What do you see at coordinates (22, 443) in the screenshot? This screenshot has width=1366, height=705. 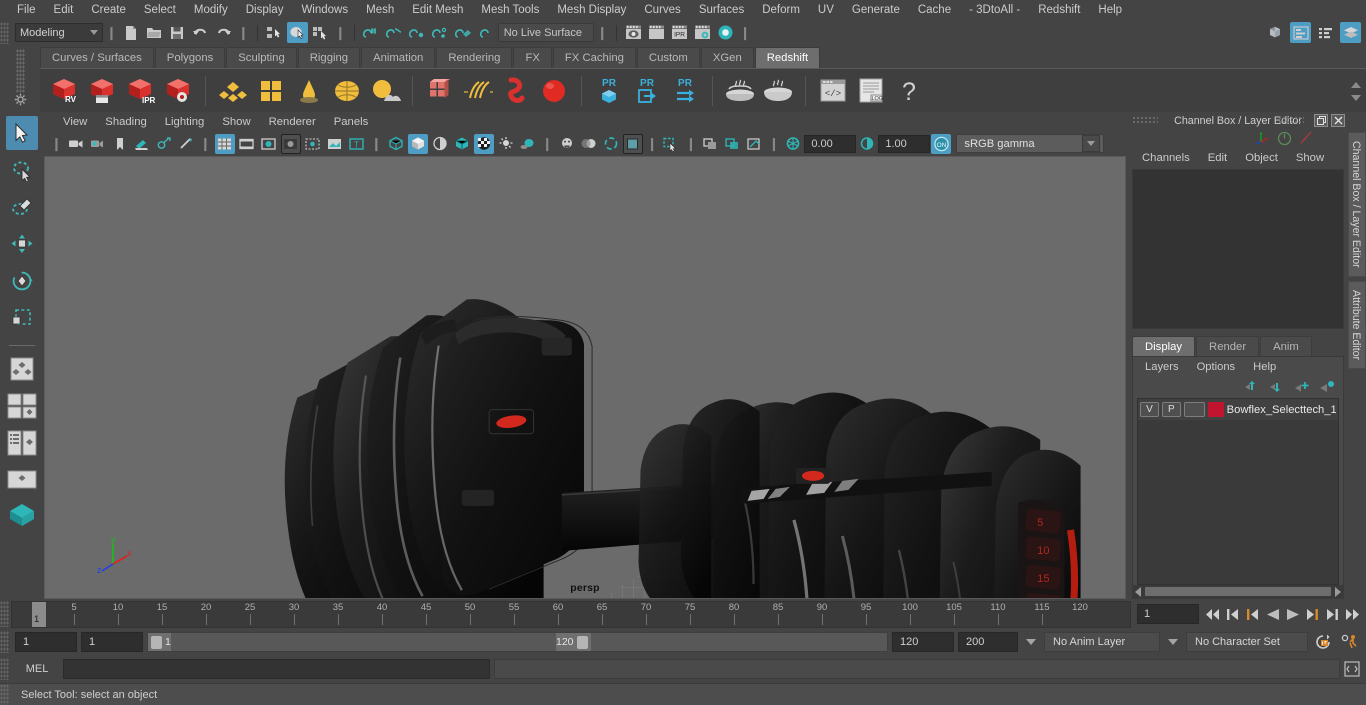 I see `layout-outliner-persp` at bounding box center [22, 443].